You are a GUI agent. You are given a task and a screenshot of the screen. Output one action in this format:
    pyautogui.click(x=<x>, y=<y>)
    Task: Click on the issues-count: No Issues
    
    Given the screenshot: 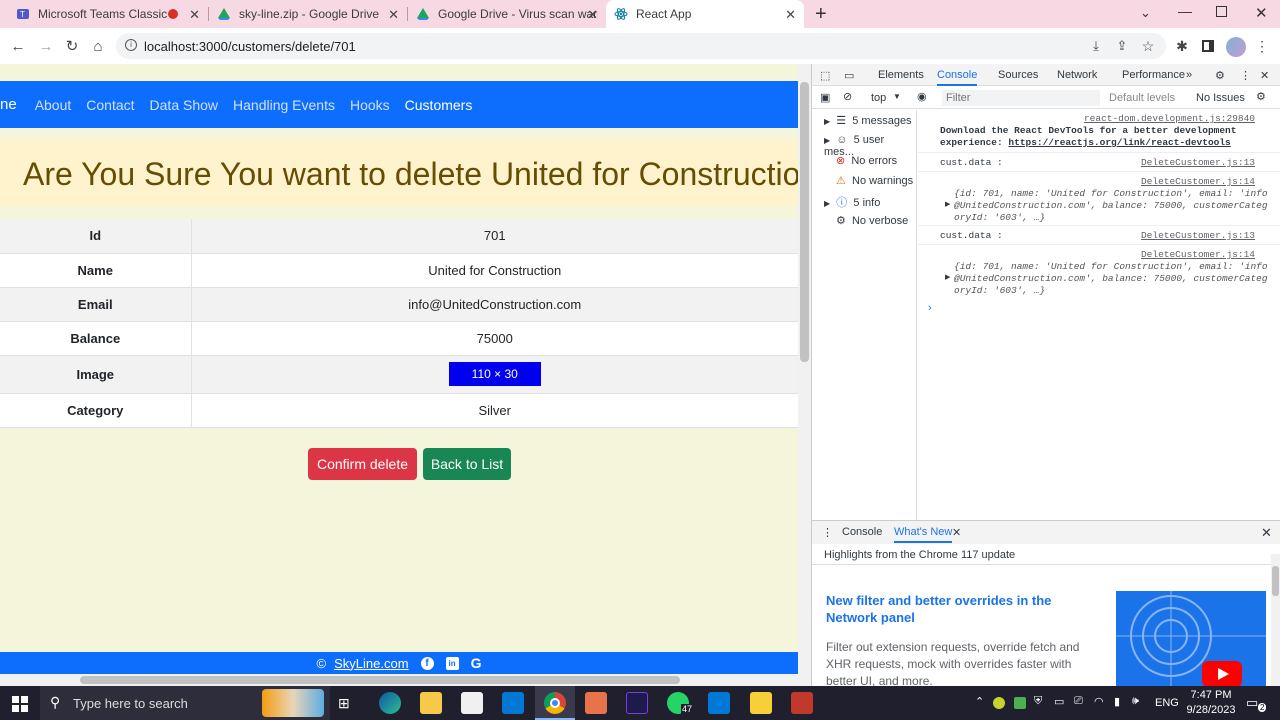 What is the action you would take?
    pyautogui.click(x=1220, y=98)
    